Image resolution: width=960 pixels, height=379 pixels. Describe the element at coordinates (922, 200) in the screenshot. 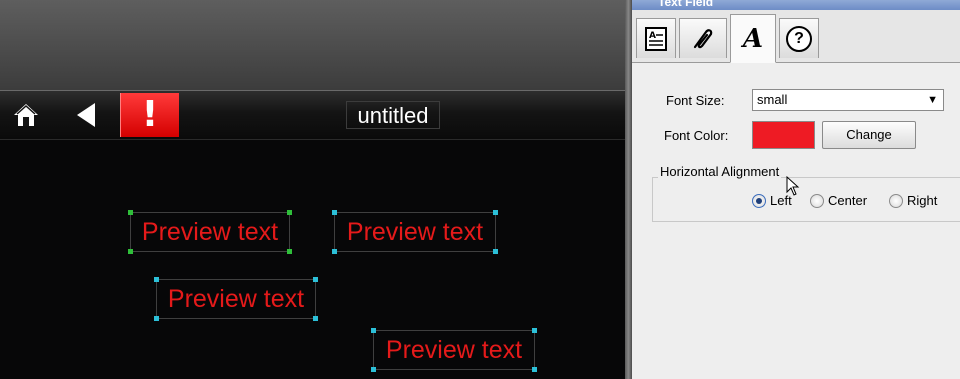

I see `align-right-label: Right` at that location.